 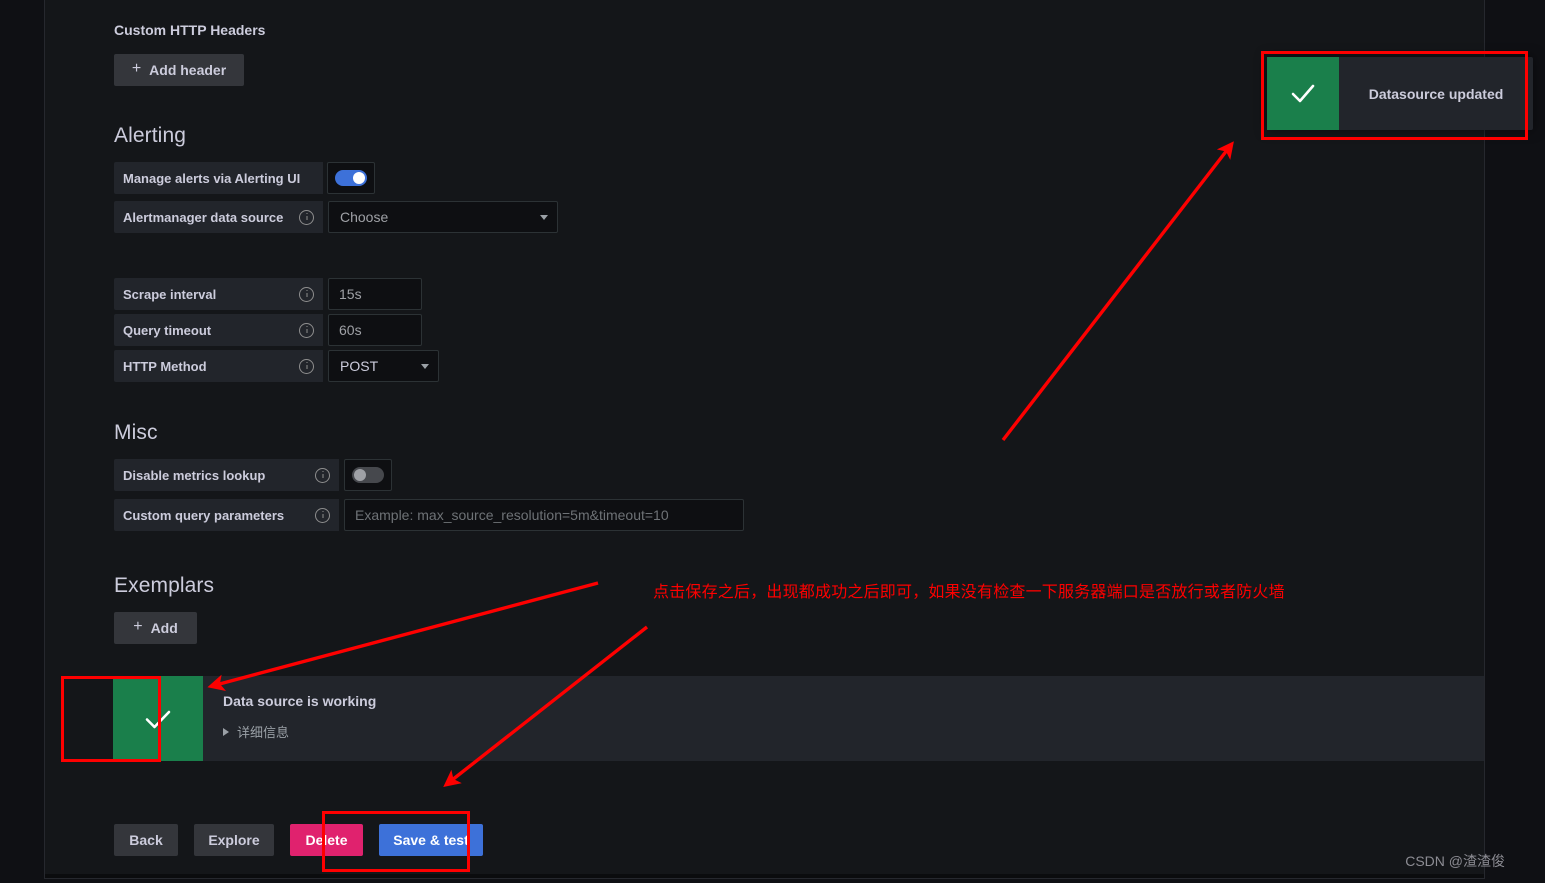 What do you see at coordinates (218, 330) in the screenshot?
I see `query-timeout-label-box: Query timeout` at bounding box center [218, 330].